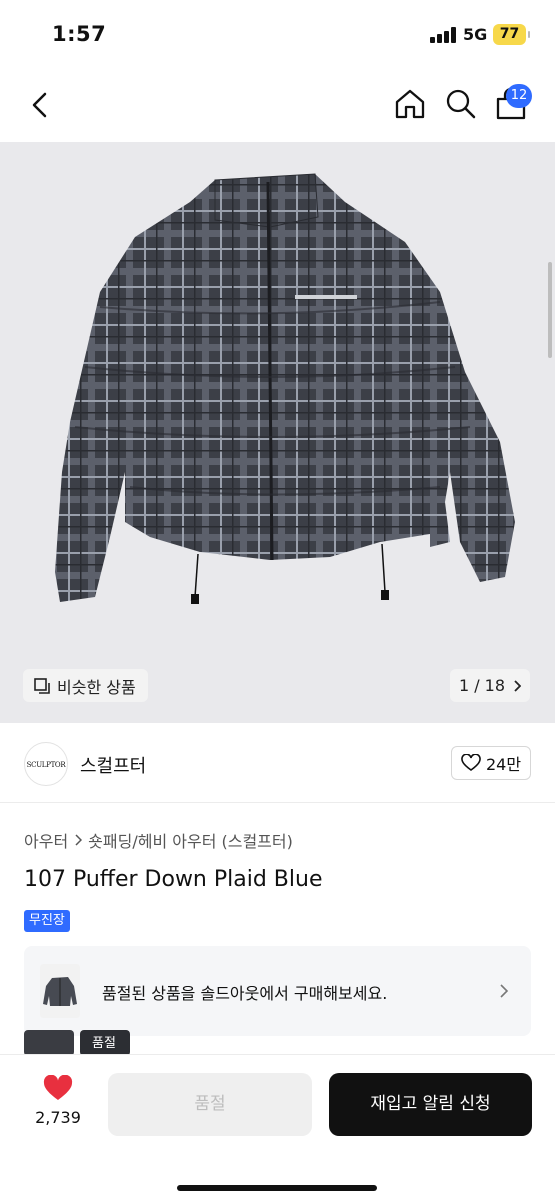  I want to click on wishlist-count: 2,739, so click(58, 1117).